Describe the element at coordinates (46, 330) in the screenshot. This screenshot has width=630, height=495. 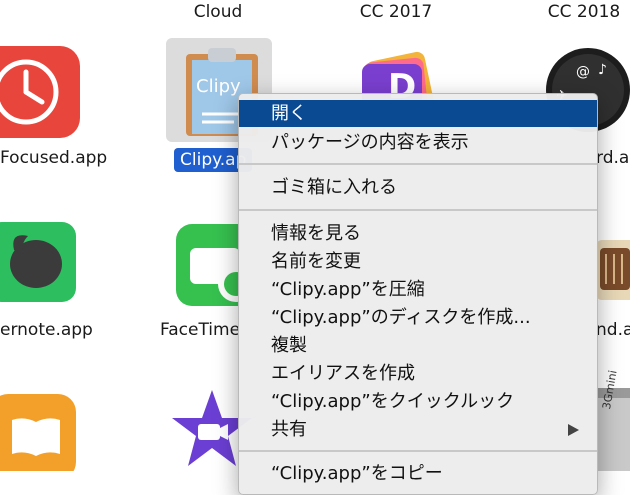
I see `evernote-app-label: ernote.app` at that location.